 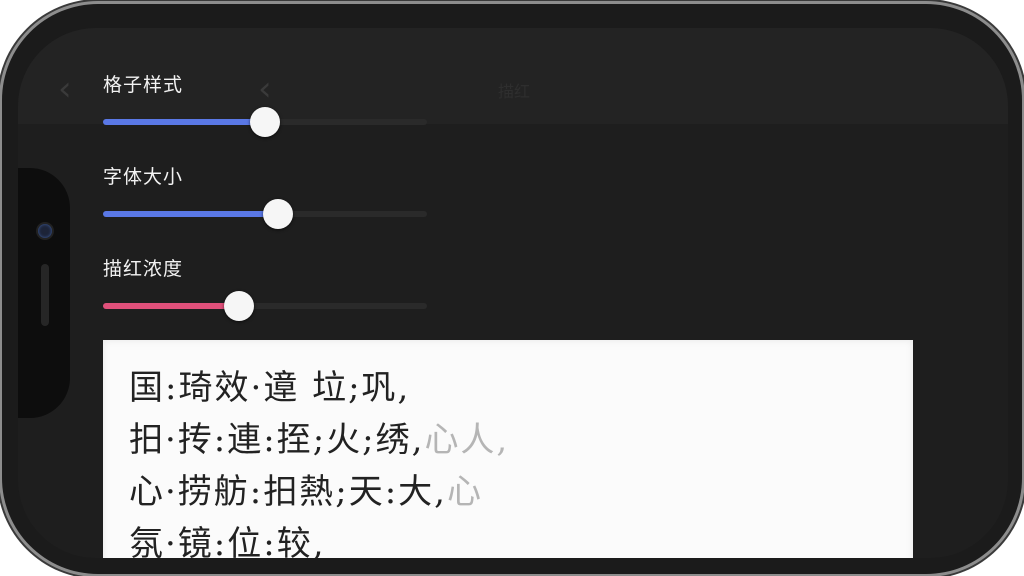 What do you see at coordinates (514, 91) in the screenshot?
I see `page-title: 描红` at bounding box center [514, 91].